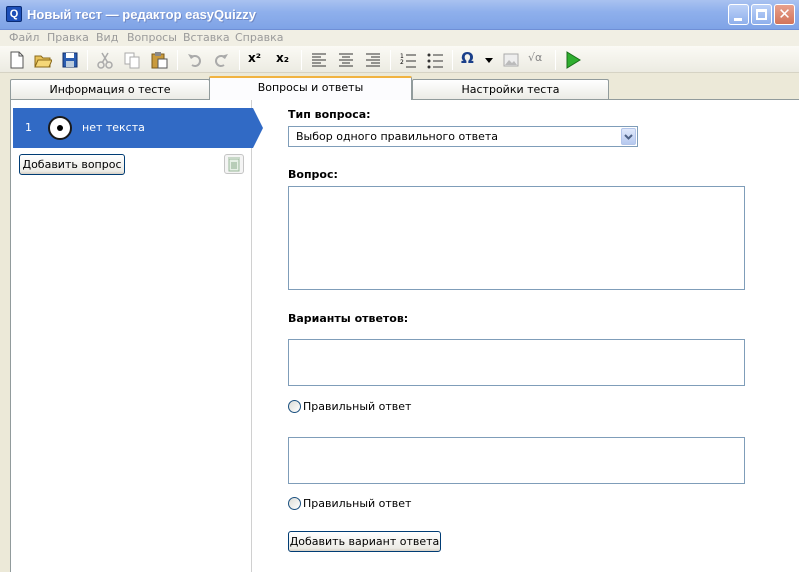 The width and height of the screenshot is (799, 572). I want to click on add-answer-button: Добавить вариант ответа, so click(364, 541).